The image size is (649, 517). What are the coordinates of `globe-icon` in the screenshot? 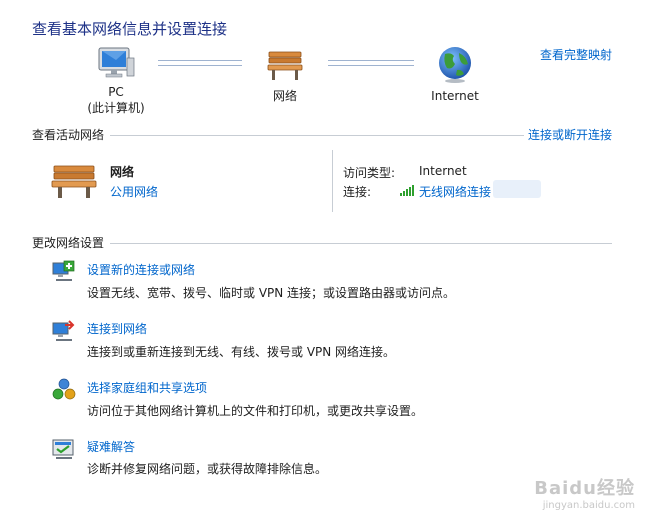 It's located at (455, 64).